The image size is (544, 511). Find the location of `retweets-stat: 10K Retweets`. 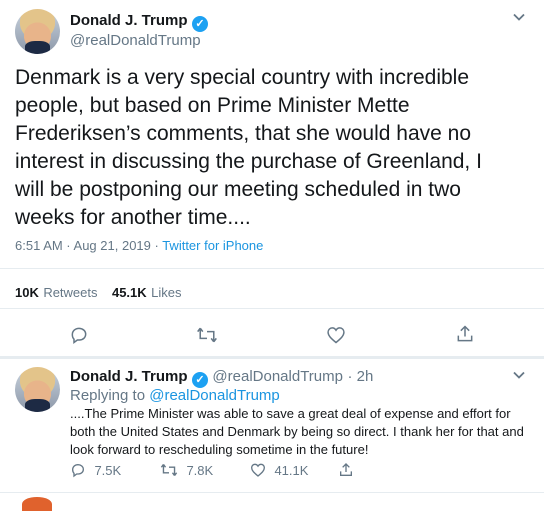

retweets-stat: 10K Retweets is located at coordinates (58, 292).